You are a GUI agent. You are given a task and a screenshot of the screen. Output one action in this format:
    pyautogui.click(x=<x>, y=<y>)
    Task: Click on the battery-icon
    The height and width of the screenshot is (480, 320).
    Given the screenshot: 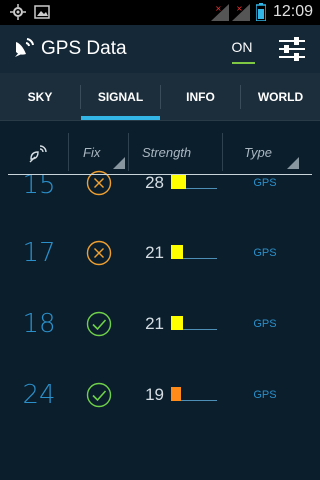 What is the action you would take?
    pyautogui.click(x=261, y=12)
    